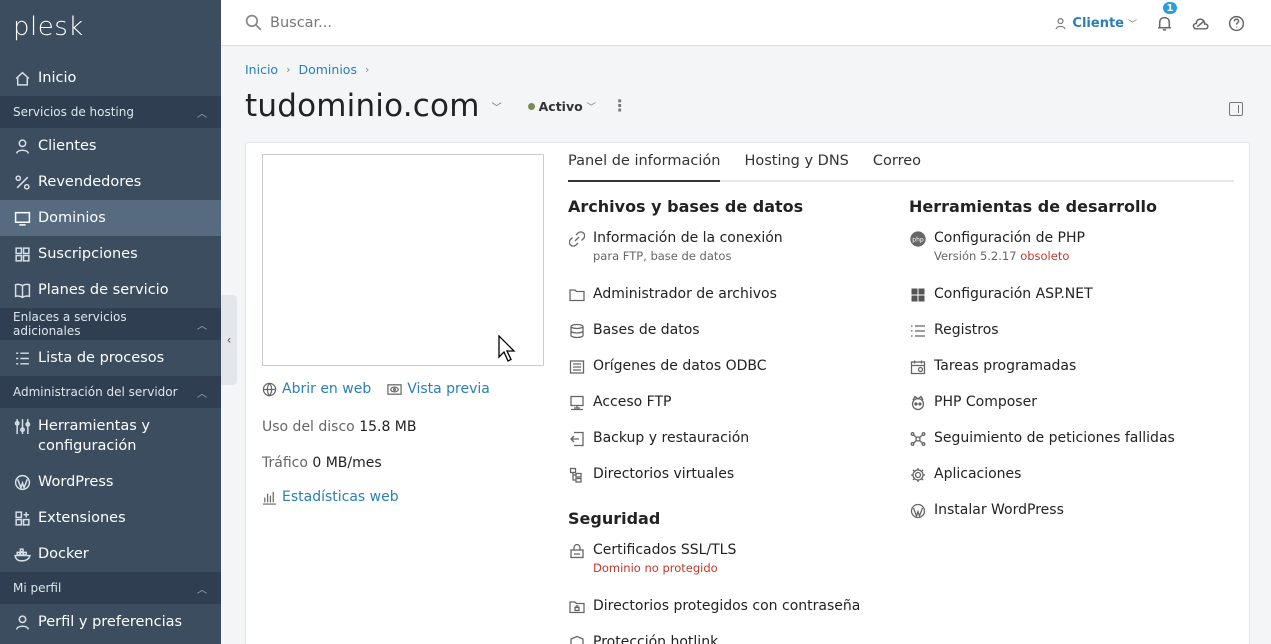  Describe the element at coordinates (110, 290) in the screenshot. I see `sidebar-item-planes: Planes de servicio` at that location.